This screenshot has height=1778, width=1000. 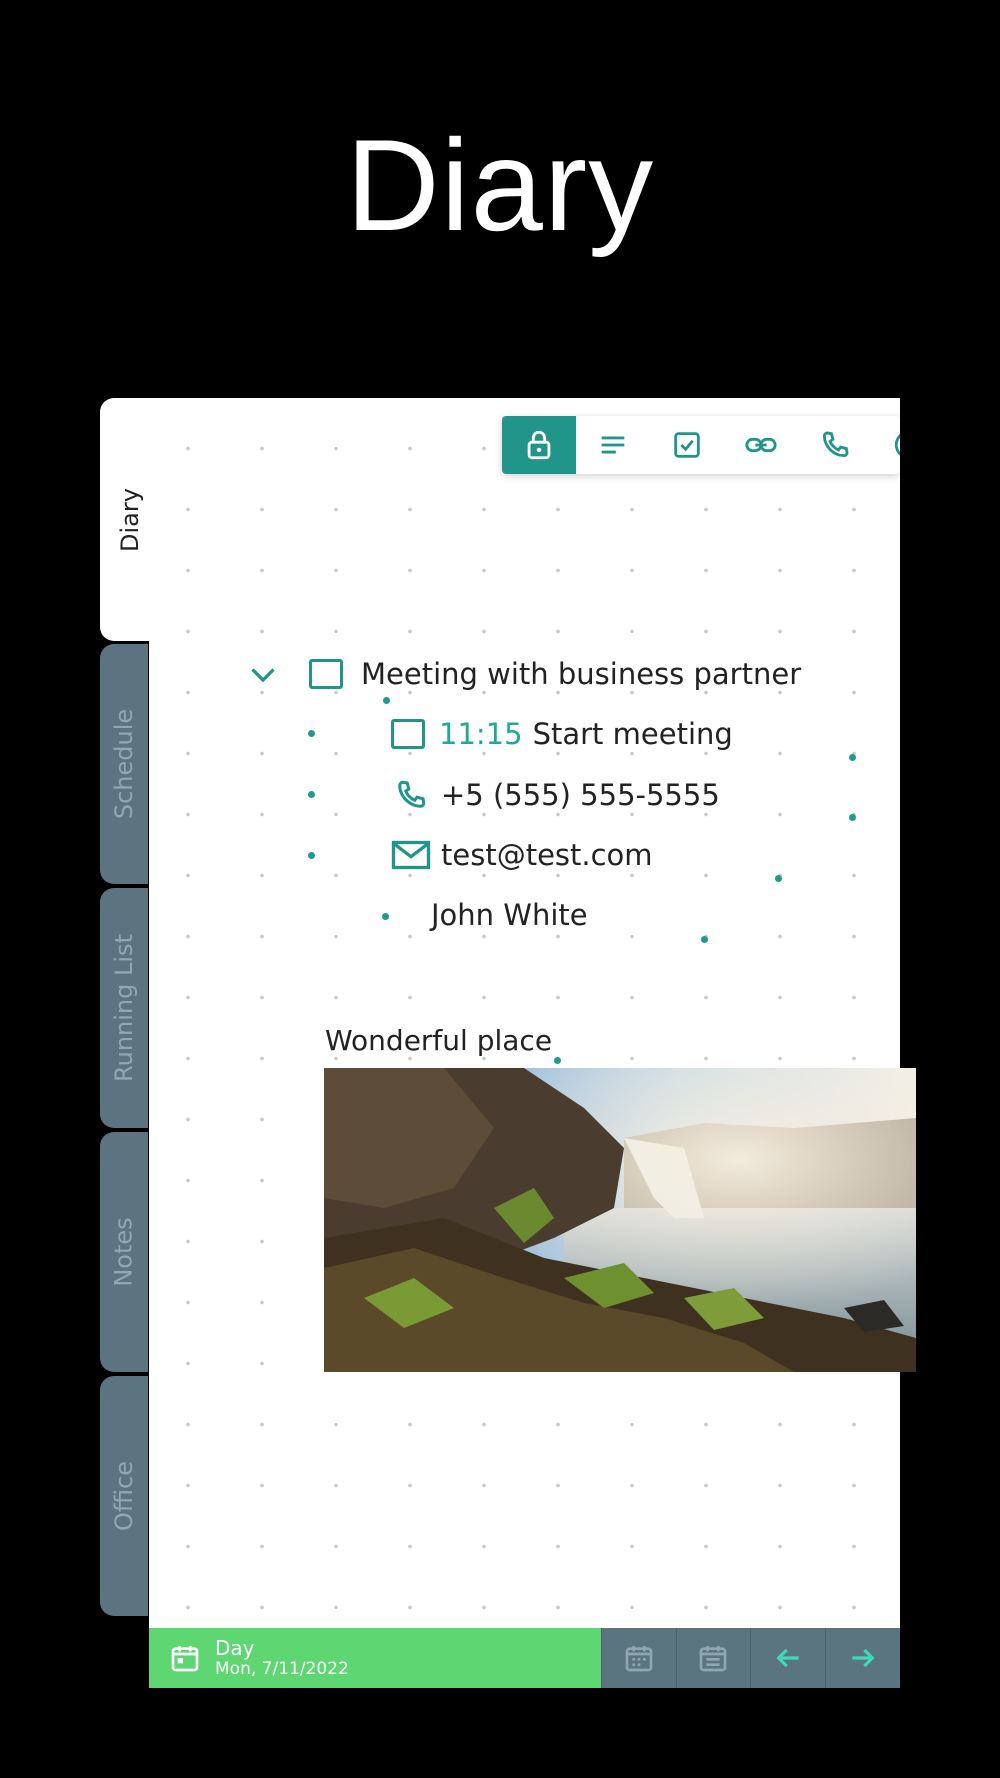 I want to click on contact-name: John White, so click(x=509, y=915).